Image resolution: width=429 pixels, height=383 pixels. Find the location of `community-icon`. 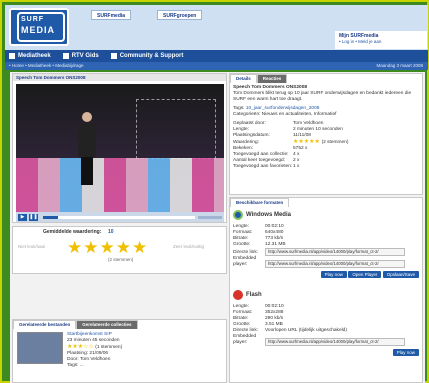

community-icon is located at coordinates (113, 56).